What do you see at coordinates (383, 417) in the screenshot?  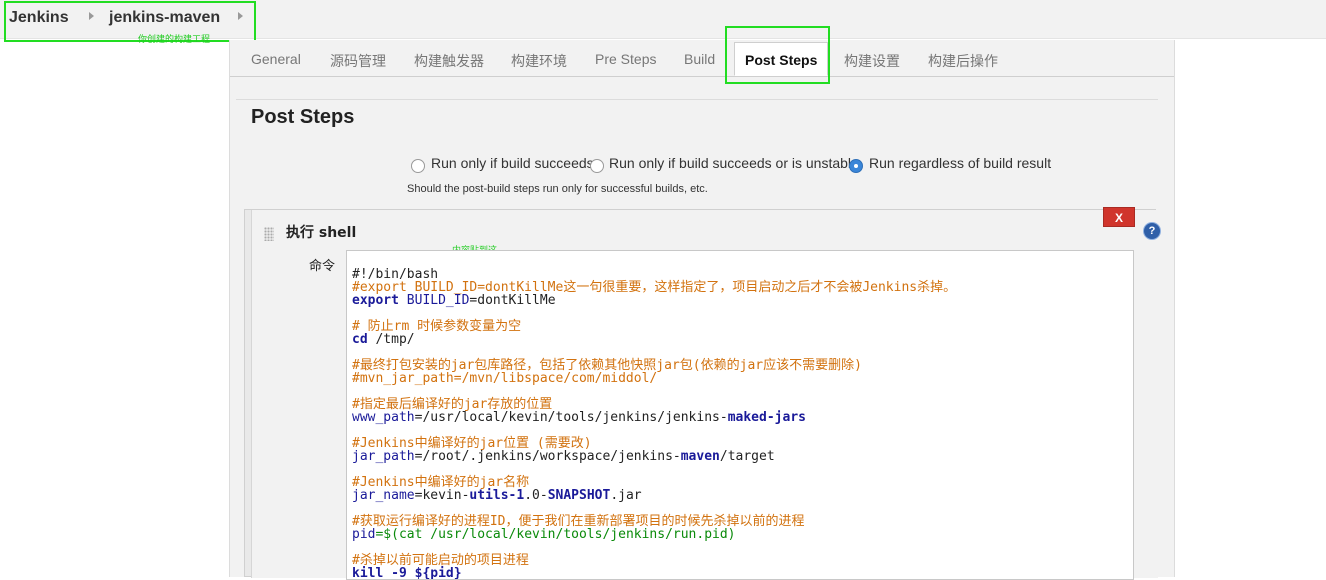 I see `code-variable: www_path` at bounding box center [383, 417].